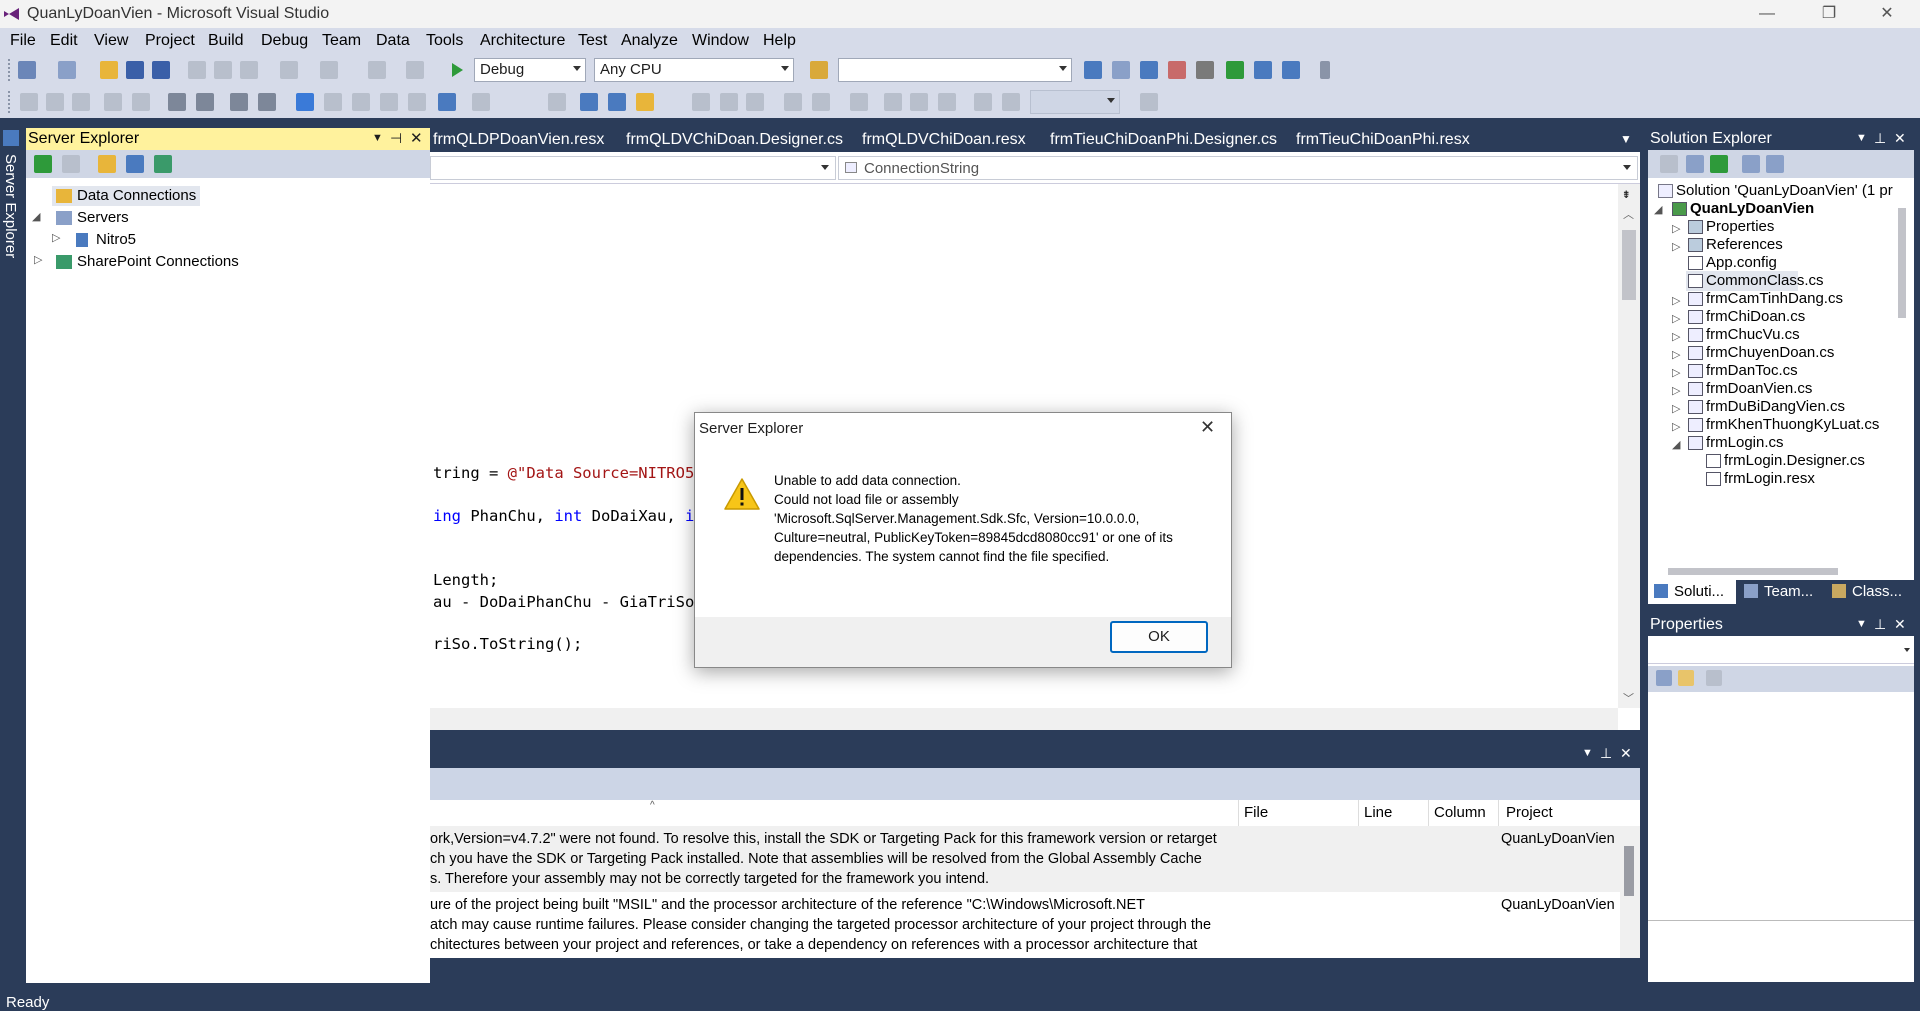 This screenshot has width=1920, height=1011. Describe the element at coordinates (481, 102) in the screenshot. I see `step-over-icon` at that location.